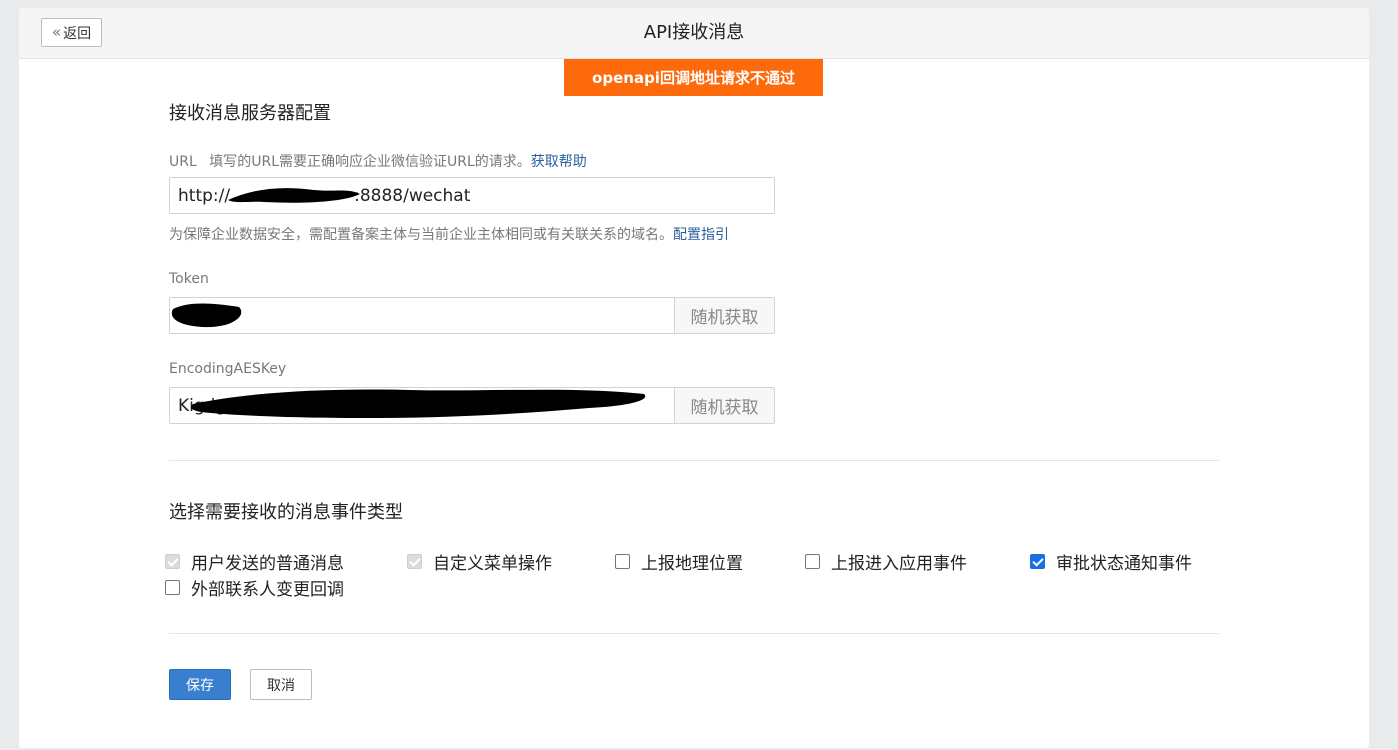  I want to click on event-external-contact: 外部联系人变更回调, so click(254, 587).